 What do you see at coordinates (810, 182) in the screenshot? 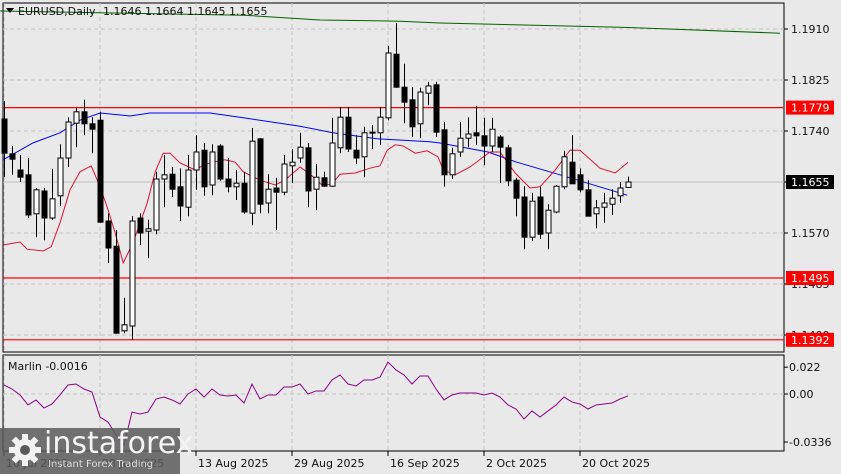
I see `current-price-label: 1.1655` at bounding box center [810, 182].